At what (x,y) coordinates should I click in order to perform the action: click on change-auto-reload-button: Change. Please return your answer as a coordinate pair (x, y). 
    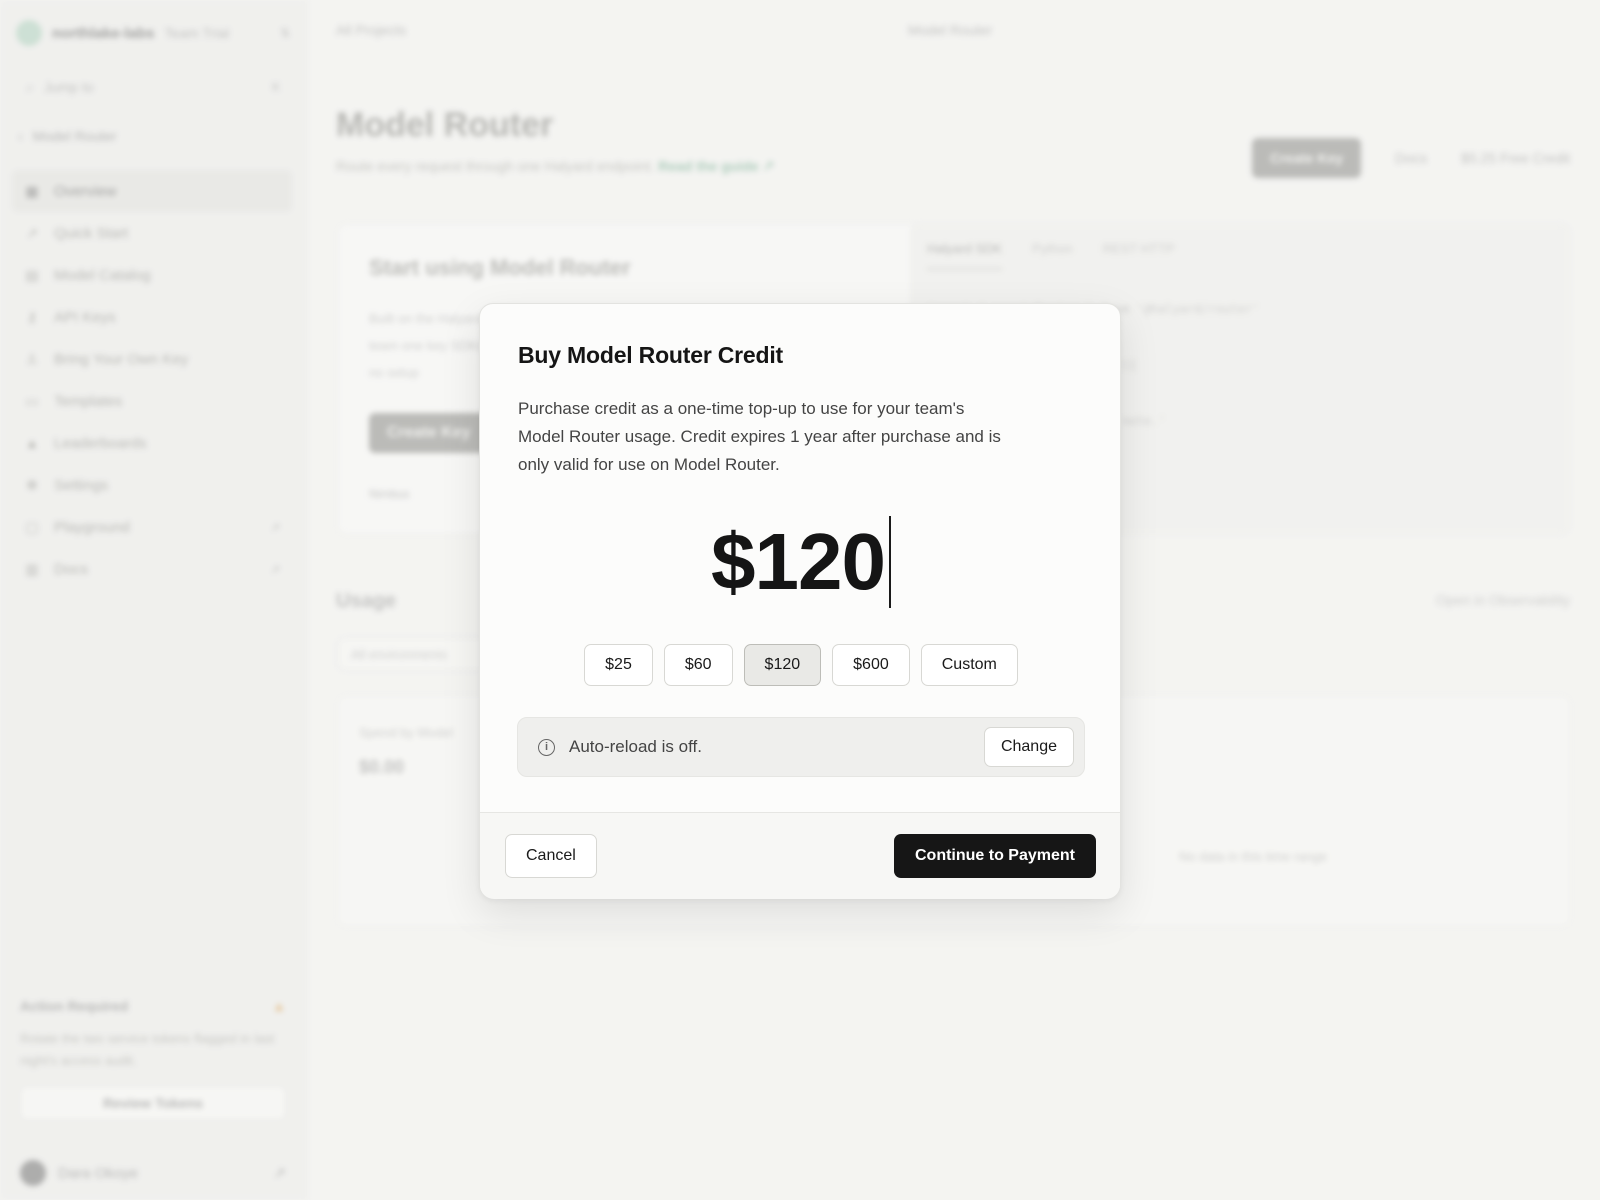
    Looking at the image, I should click on (1028, 747).